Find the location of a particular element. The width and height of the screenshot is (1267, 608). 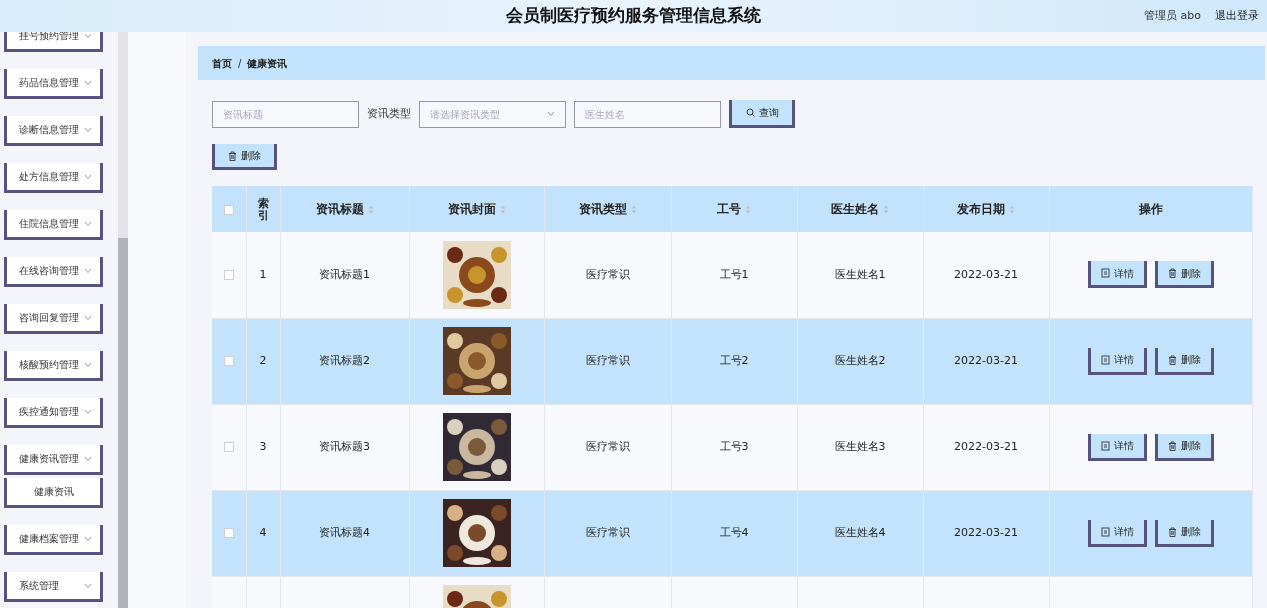

sortable-column-header: 医生姓名 is located at coordinates (855, 209).